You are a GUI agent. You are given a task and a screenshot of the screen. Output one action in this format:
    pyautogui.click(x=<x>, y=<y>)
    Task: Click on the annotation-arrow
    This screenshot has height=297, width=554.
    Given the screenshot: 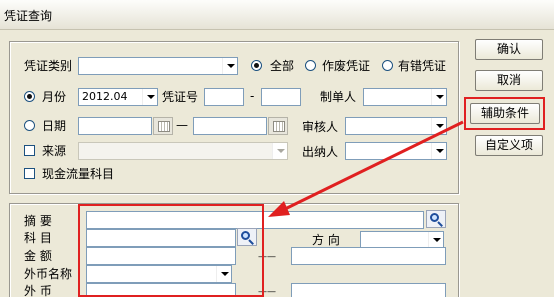 What is the action you would take?
    pyautogui.click(x=366, y=168)
    